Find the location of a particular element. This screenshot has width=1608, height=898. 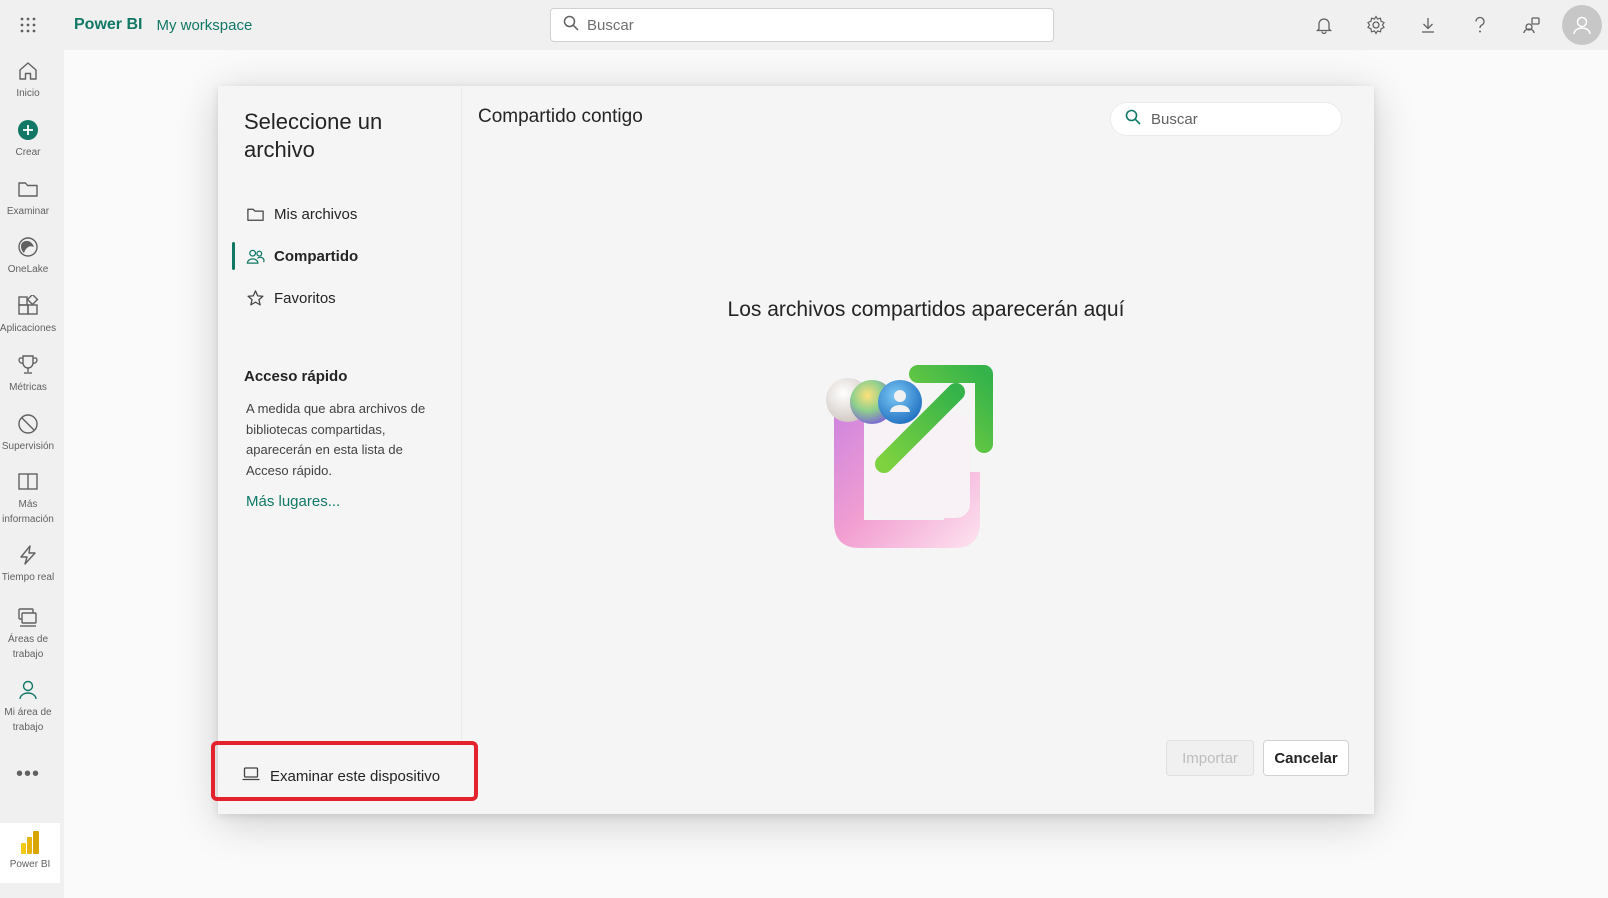

rail-label: Tiempo real is located at coordinates (28, 577).